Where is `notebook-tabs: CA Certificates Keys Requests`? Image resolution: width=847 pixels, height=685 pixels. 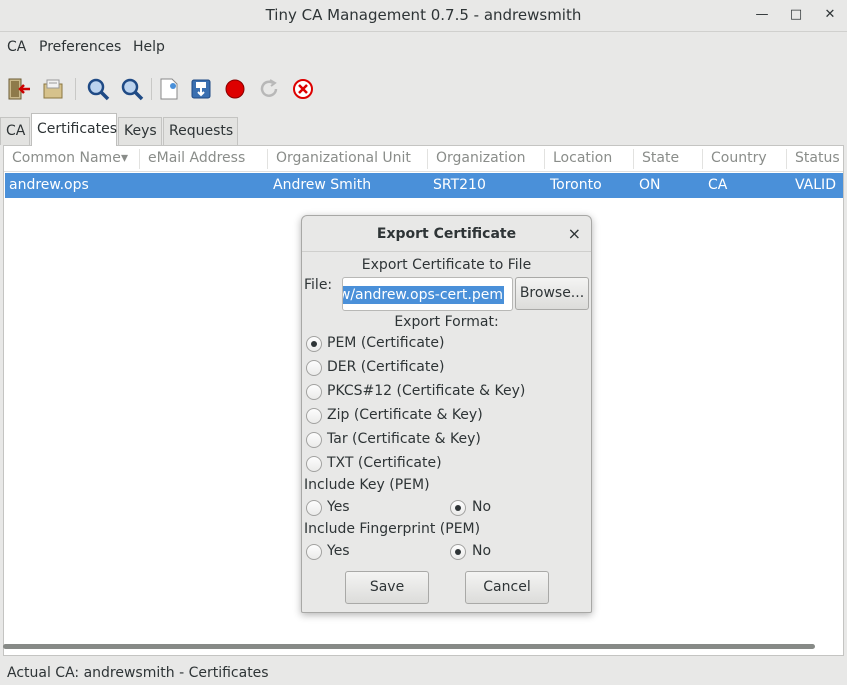 notebook-tabs: CA Certificates Keys Requests is located at coordinates (423, 129).